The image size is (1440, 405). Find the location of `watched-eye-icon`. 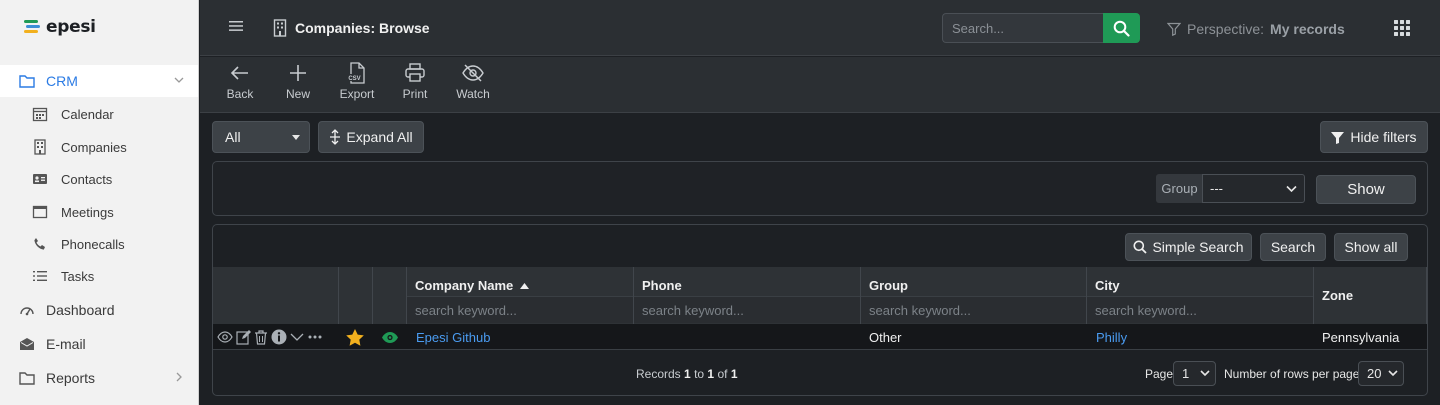

watched-eye-icon is located at coordinates (390, 337).